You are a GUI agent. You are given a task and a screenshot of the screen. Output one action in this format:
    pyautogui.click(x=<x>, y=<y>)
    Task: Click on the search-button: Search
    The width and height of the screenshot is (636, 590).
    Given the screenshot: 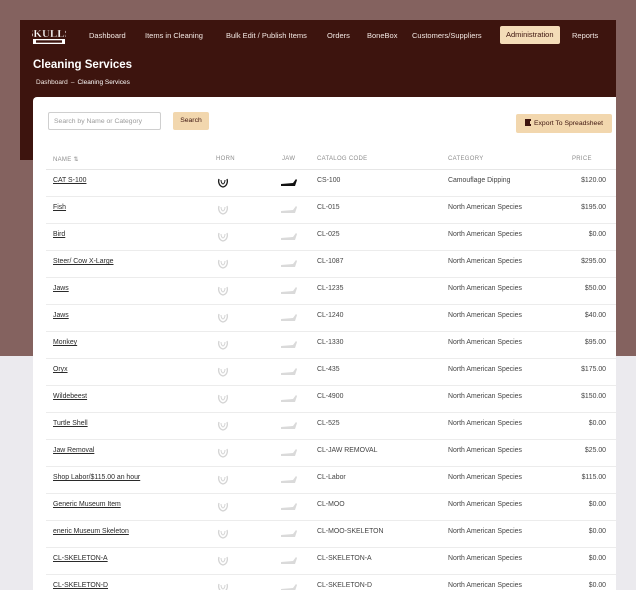 What is the action you would take?
    pyautogui.click(x=191, y=121)
    